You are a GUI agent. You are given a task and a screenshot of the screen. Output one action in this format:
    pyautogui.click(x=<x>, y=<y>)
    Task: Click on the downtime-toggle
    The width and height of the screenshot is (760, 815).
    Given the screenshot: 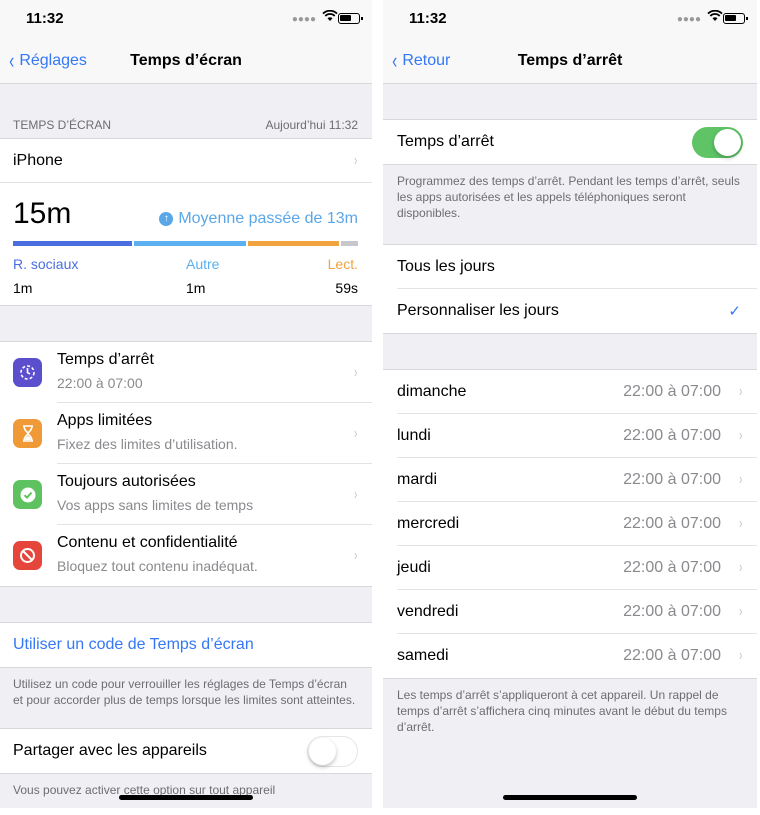 What is the action you would take?
    pyautogui.click(x=717, y=142)
    